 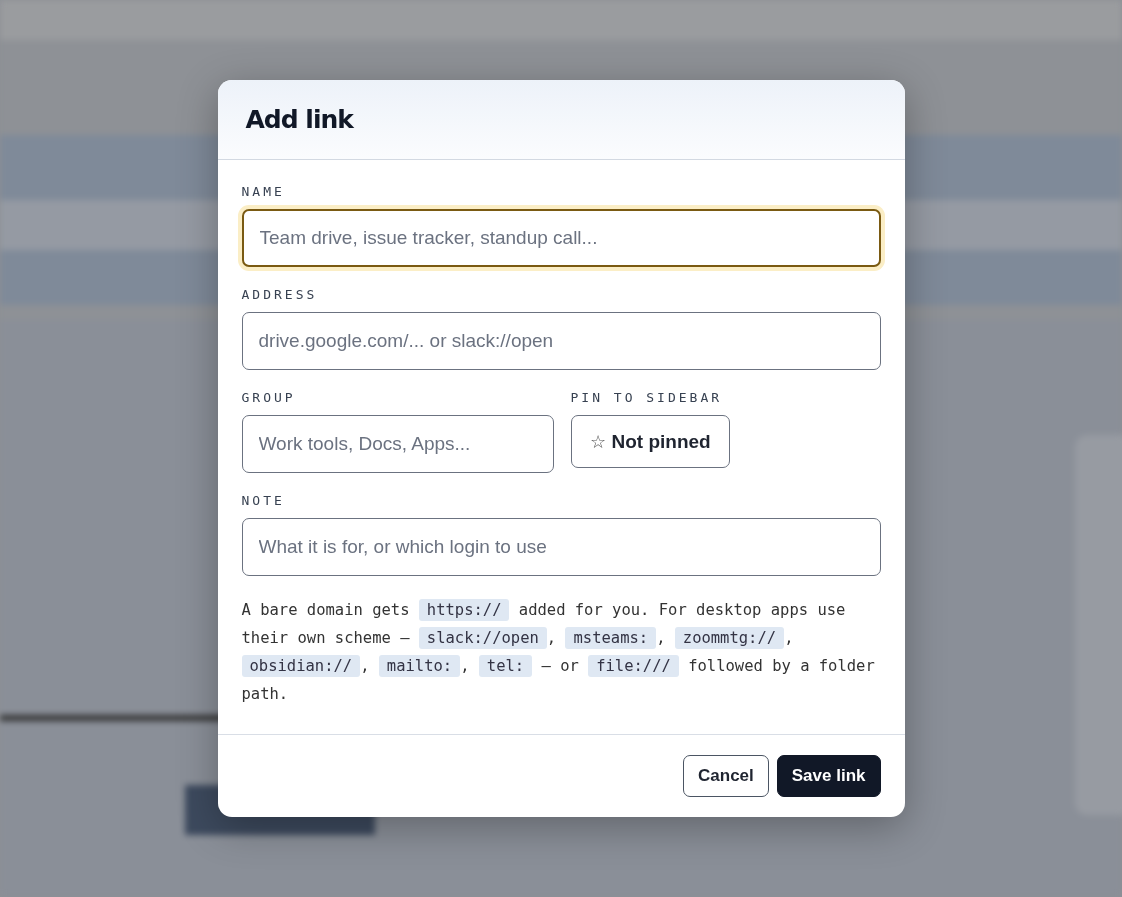 I want to click on field-label: NOTE, so click(x=263, y=500).